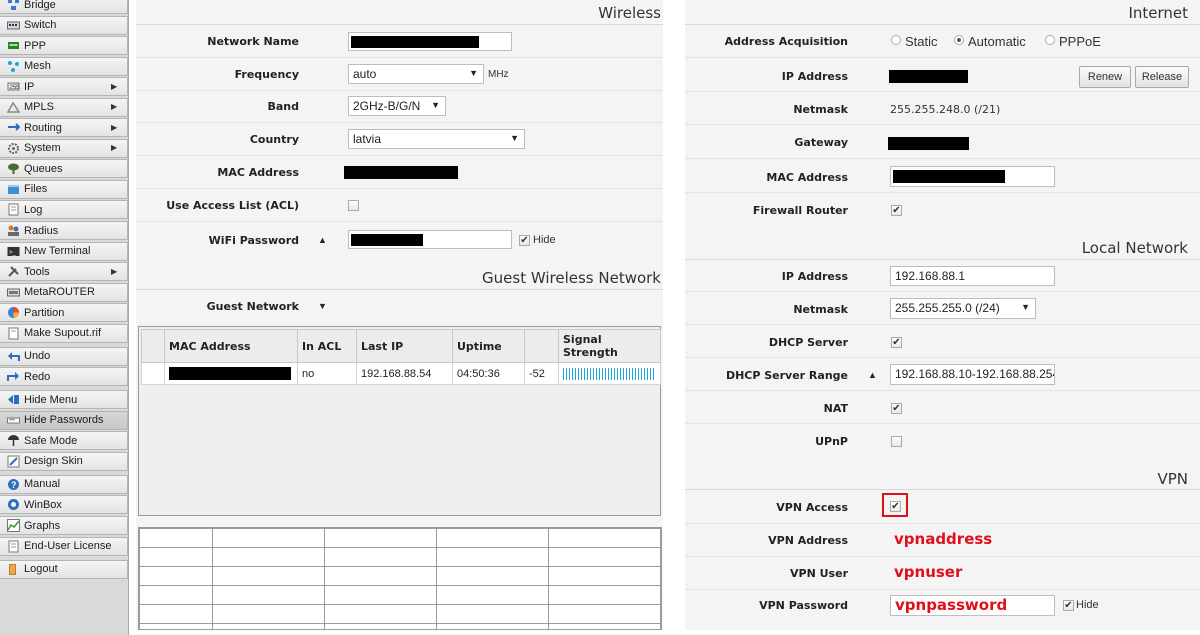 The height and width of the screenshot is (635, 1200). Describe the element at coordinates (64, 377) in the screenshot. I see `sidebar-item-redo: Redo` at that location.